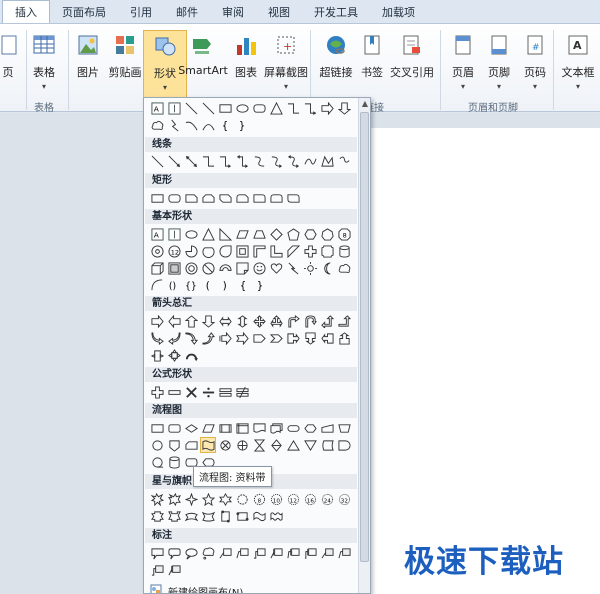 The width and height of the screenshot is (600, 594). What do you see at coordinates (191, 251) in the screenshot?
I see `pie-shape-icon` at bounding box center [191, 251].